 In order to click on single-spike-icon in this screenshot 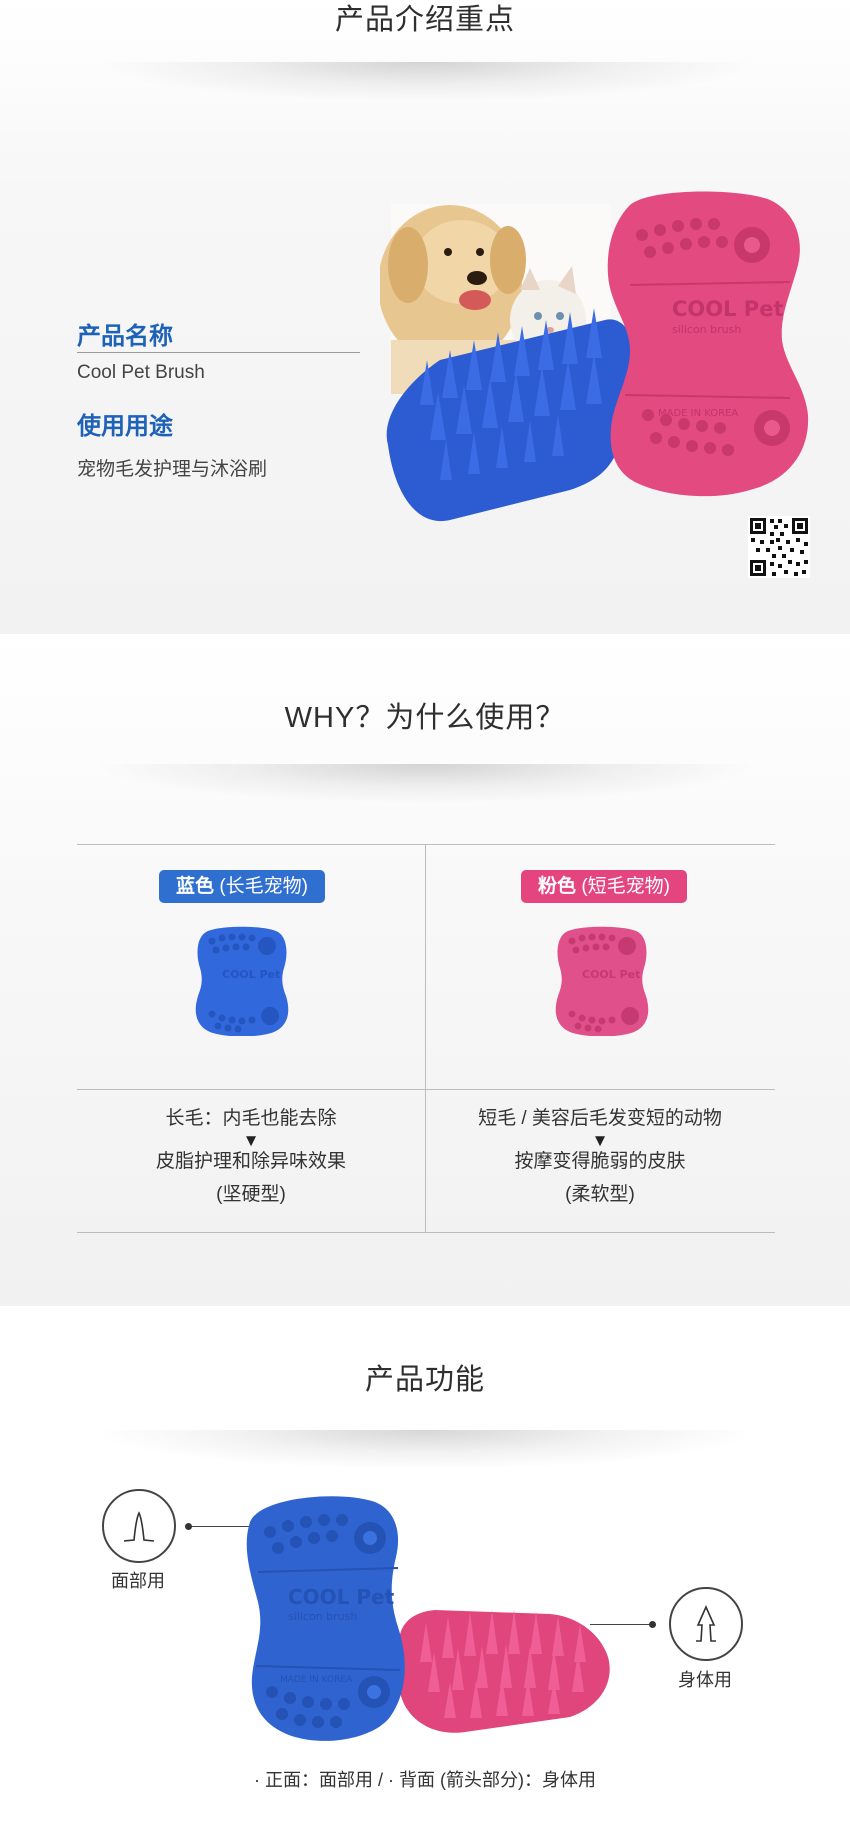, I will do `click(139, 1526)`.